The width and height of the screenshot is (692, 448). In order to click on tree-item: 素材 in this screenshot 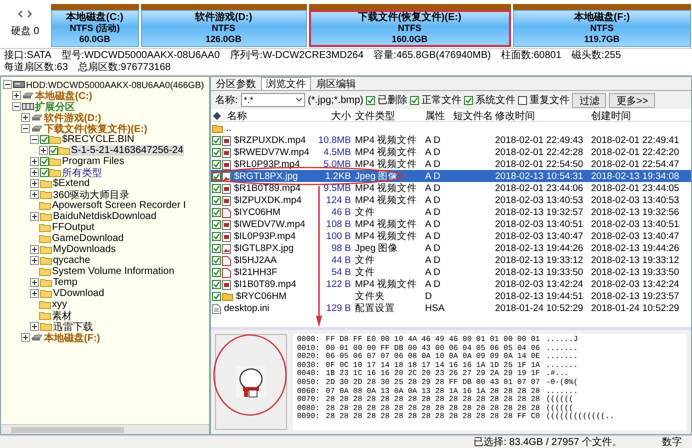, I will do `click(62, 315)`.